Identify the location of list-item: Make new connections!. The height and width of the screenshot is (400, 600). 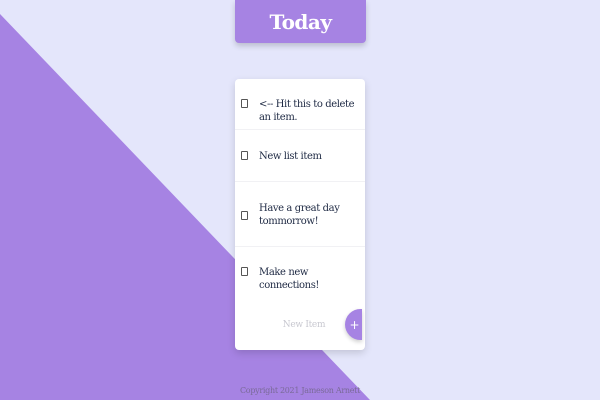
(300, 273).